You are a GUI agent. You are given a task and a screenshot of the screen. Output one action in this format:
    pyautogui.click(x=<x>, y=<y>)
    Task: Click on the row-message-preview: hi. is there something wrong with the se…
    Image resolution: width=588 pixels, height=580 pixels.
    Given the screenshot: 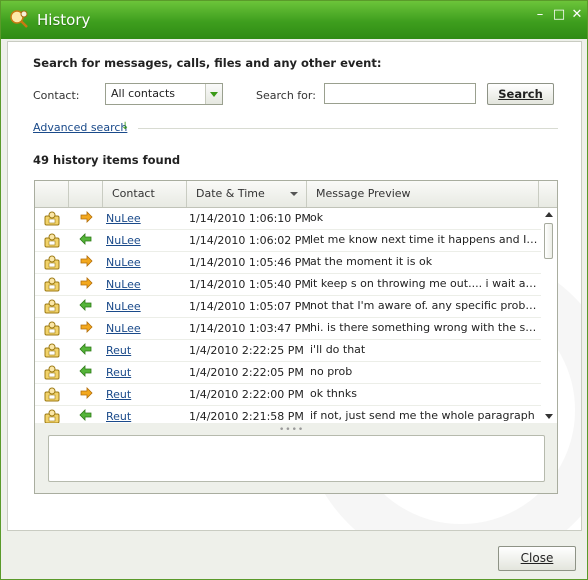 What is the action you would take?
    pyautogui.click(x=424, y=327)
    